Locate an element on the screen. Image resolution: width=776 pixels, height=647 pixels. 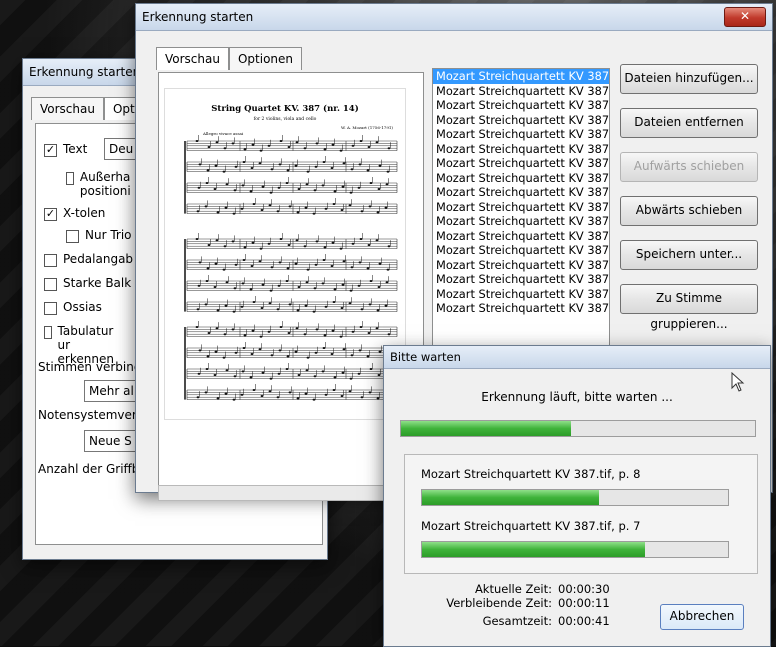
score-subtitle: for 2 violins, viola and cello is located at coordinates (285, 119).